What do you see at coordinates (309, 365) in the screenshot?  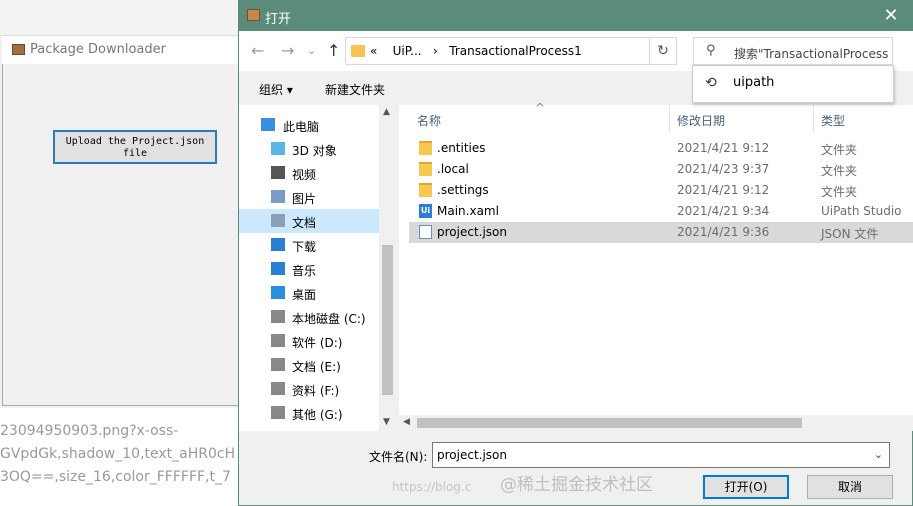 I see `tree-item: 文档 (E:)` at bounding box center [309, 365].